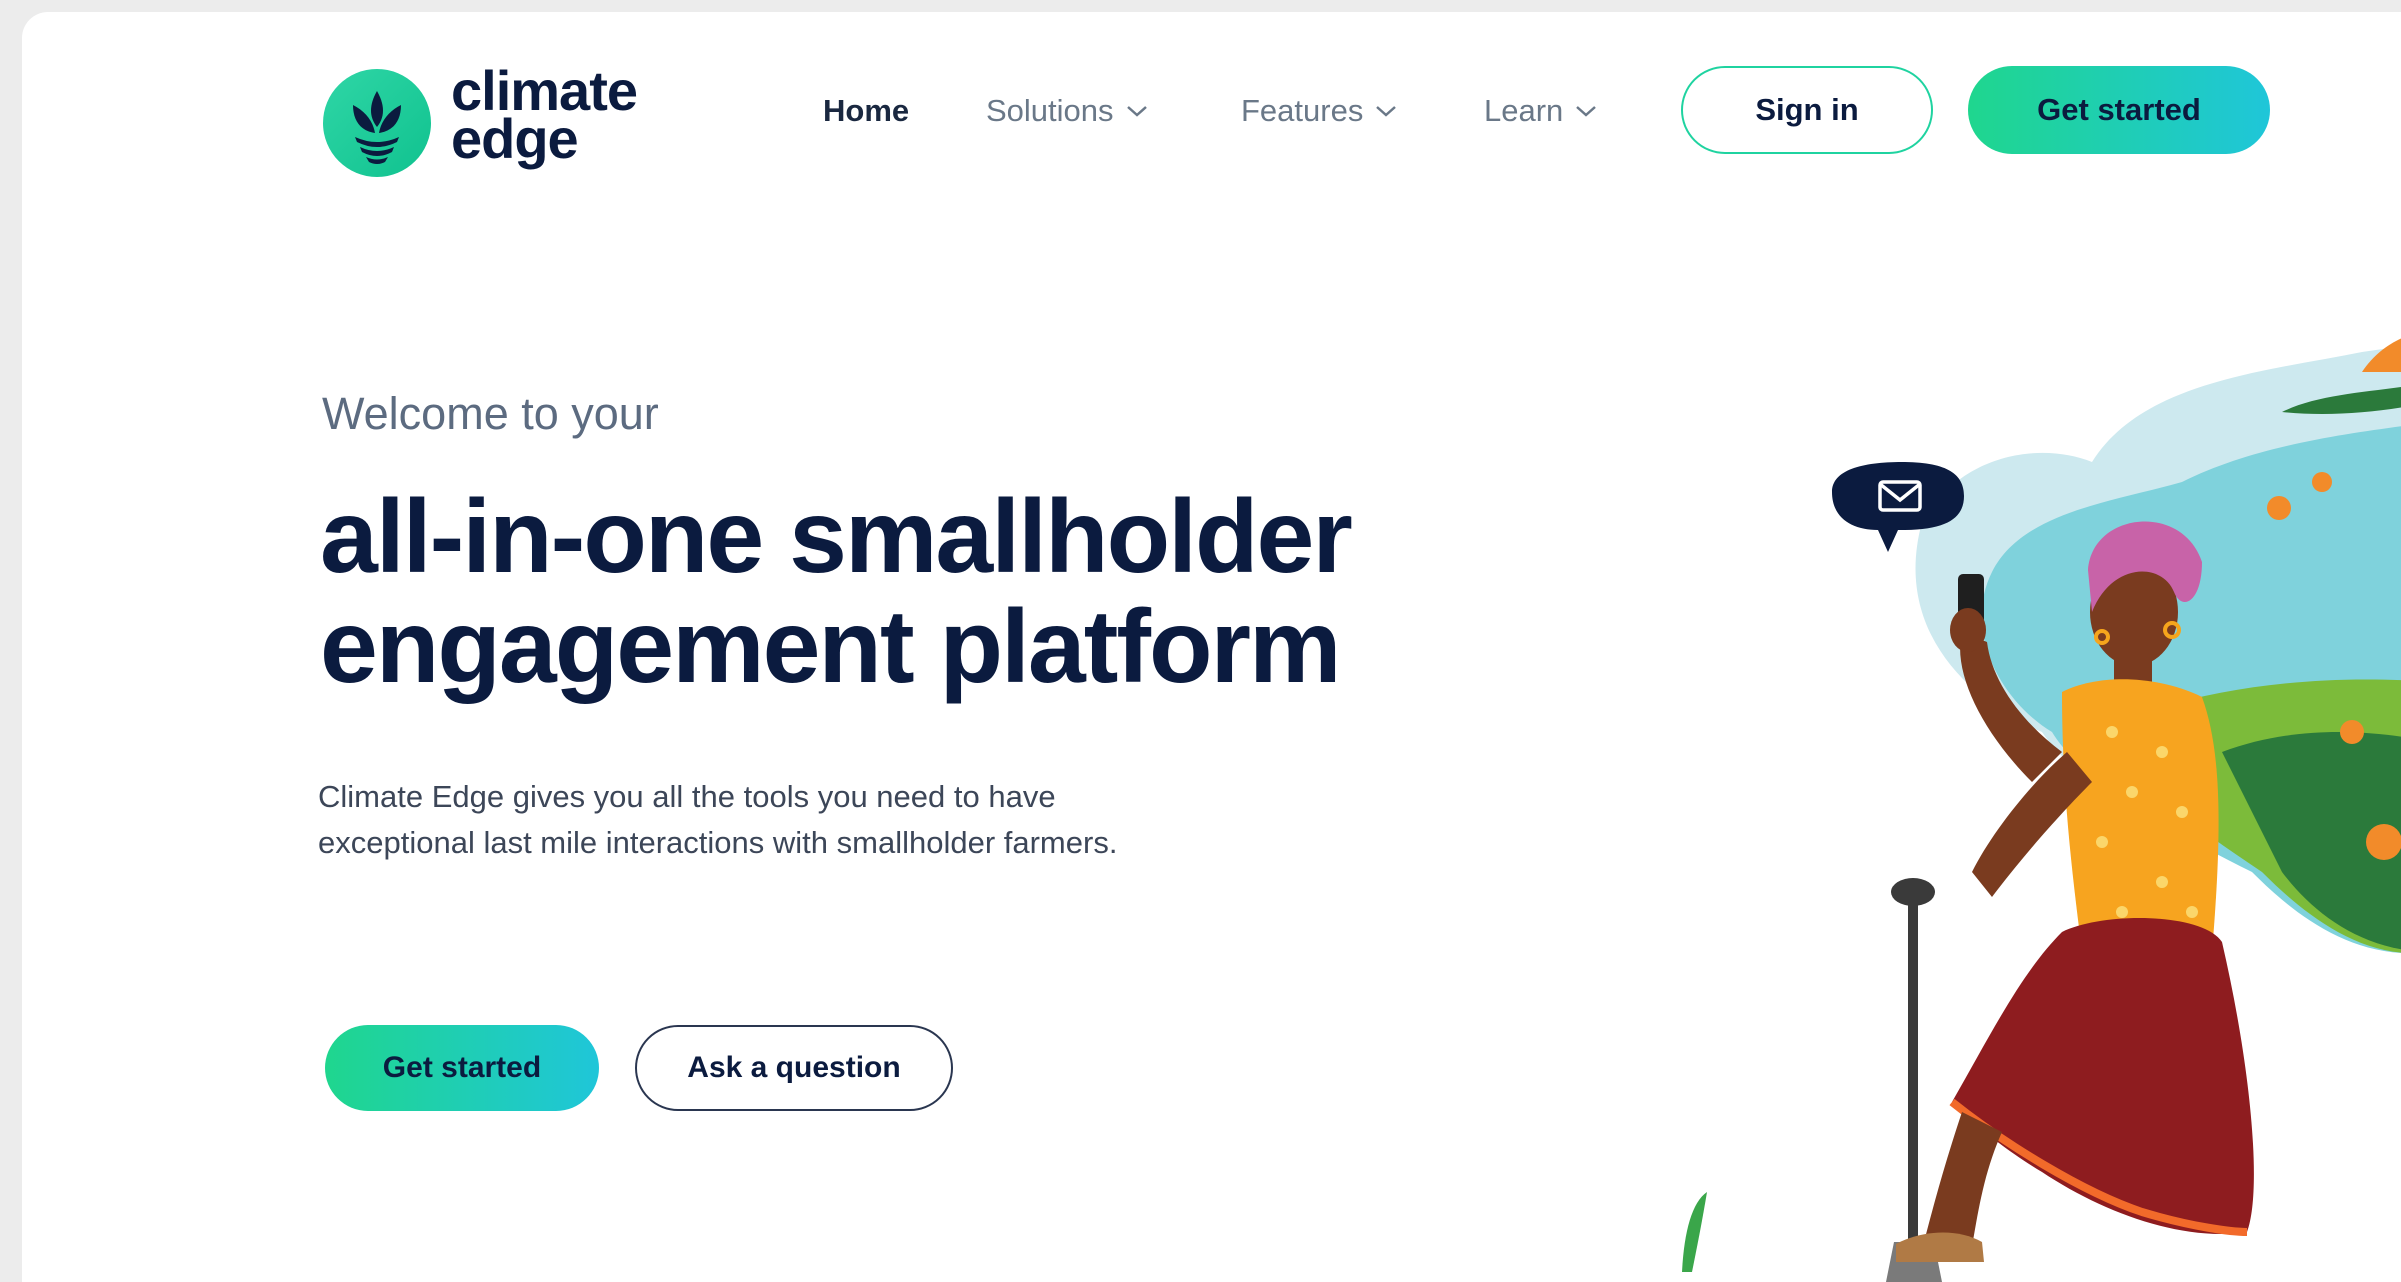  What do you see at coordinates (377, 123) in the screenshot?
I see `plant-logo-icon` at bounding box center [377, 123].